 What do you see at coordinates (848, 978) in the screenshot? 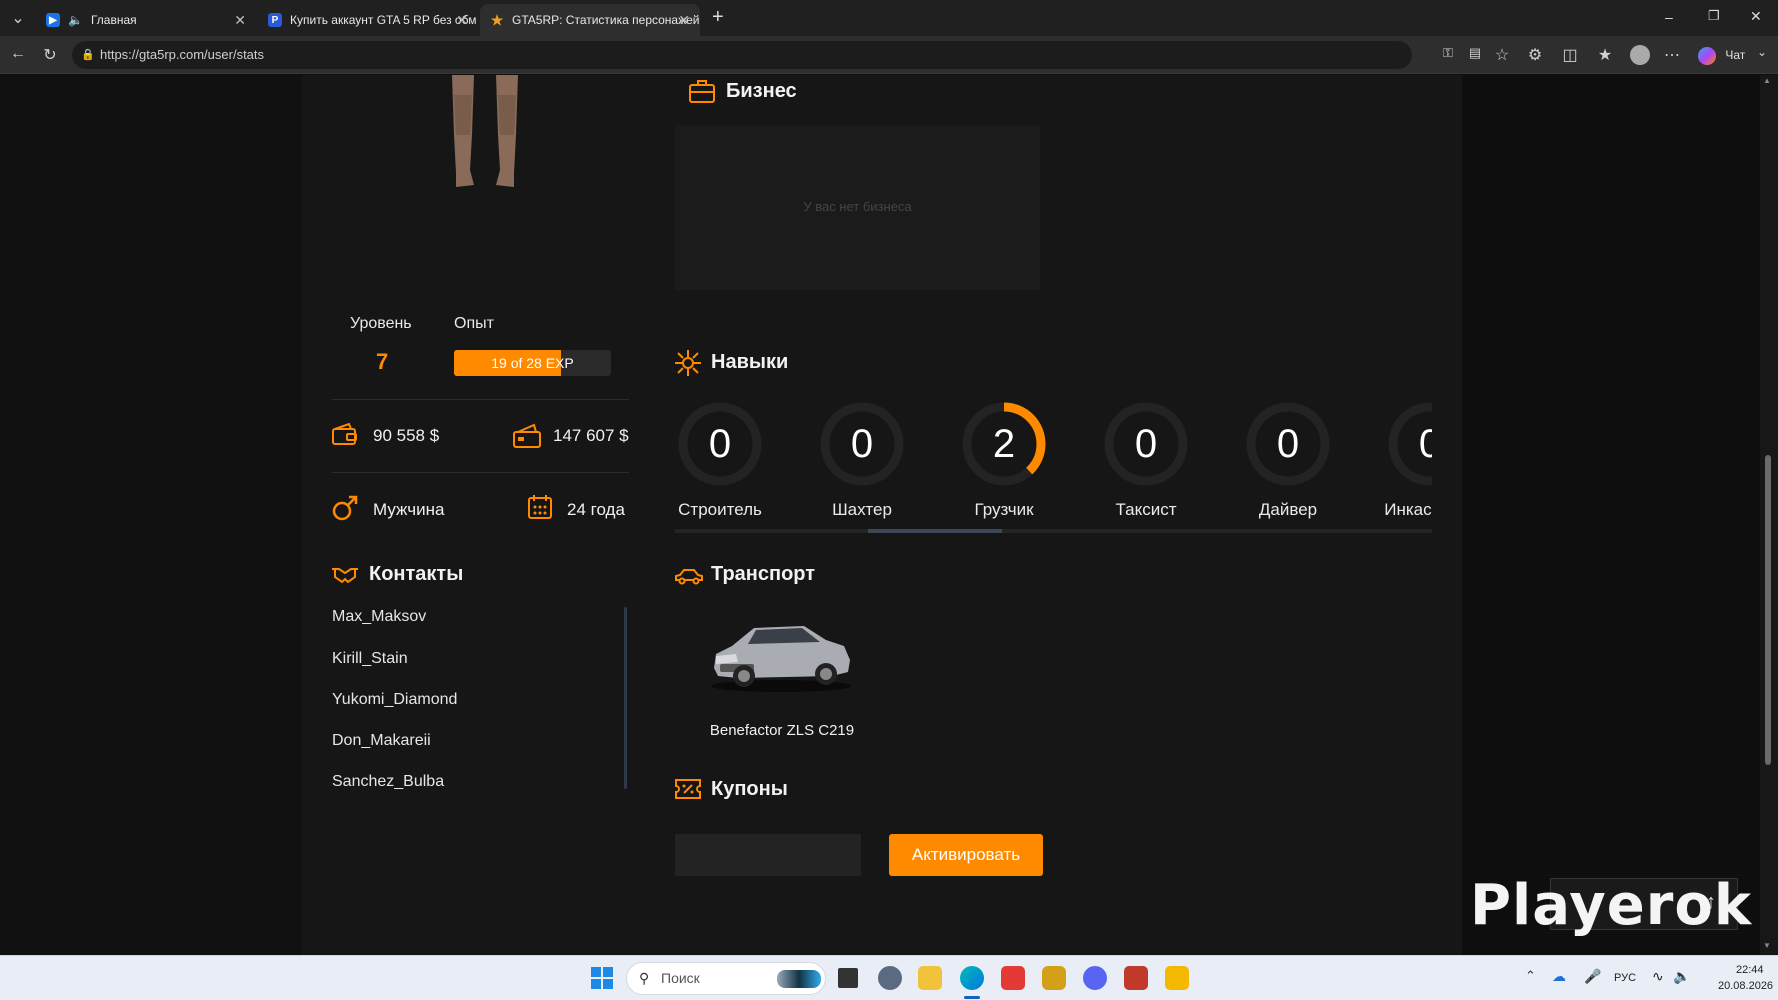
I see `task-view-icon` at bounding box center [848, 978].